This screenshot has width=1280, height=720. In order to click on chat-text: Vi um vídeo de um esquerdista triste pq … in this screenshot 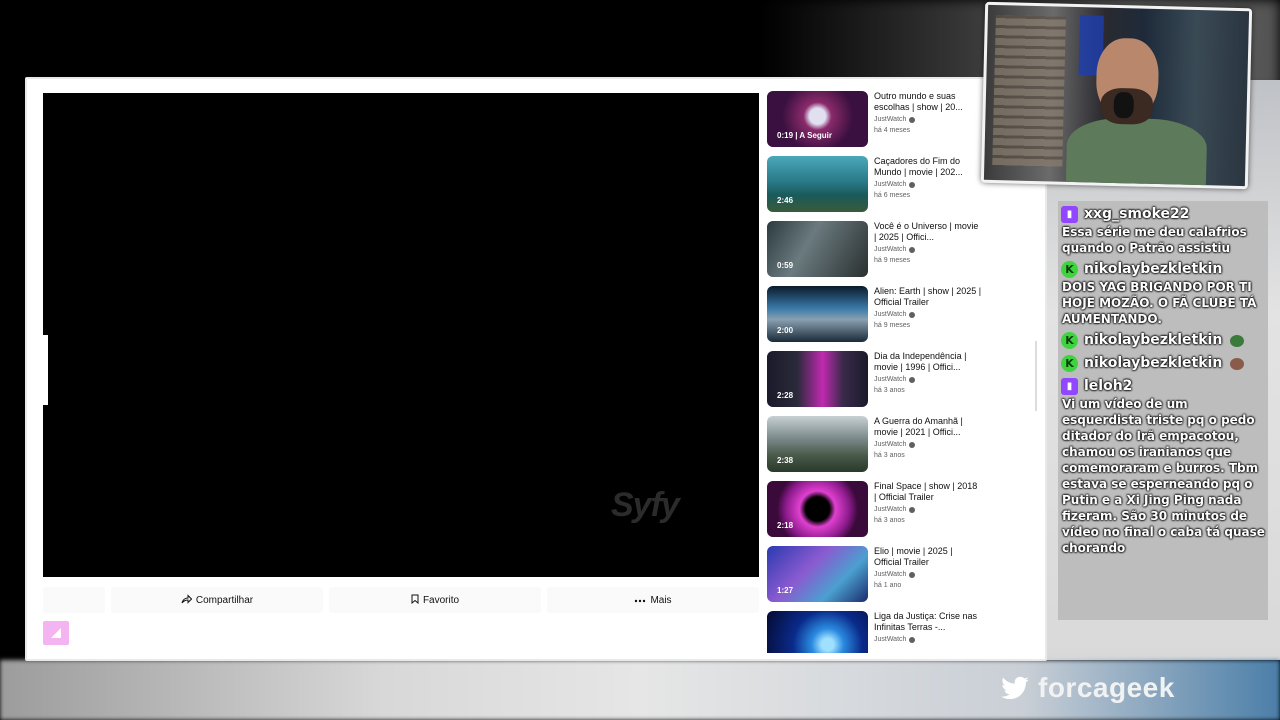, I will do `click(1163, 476)`.